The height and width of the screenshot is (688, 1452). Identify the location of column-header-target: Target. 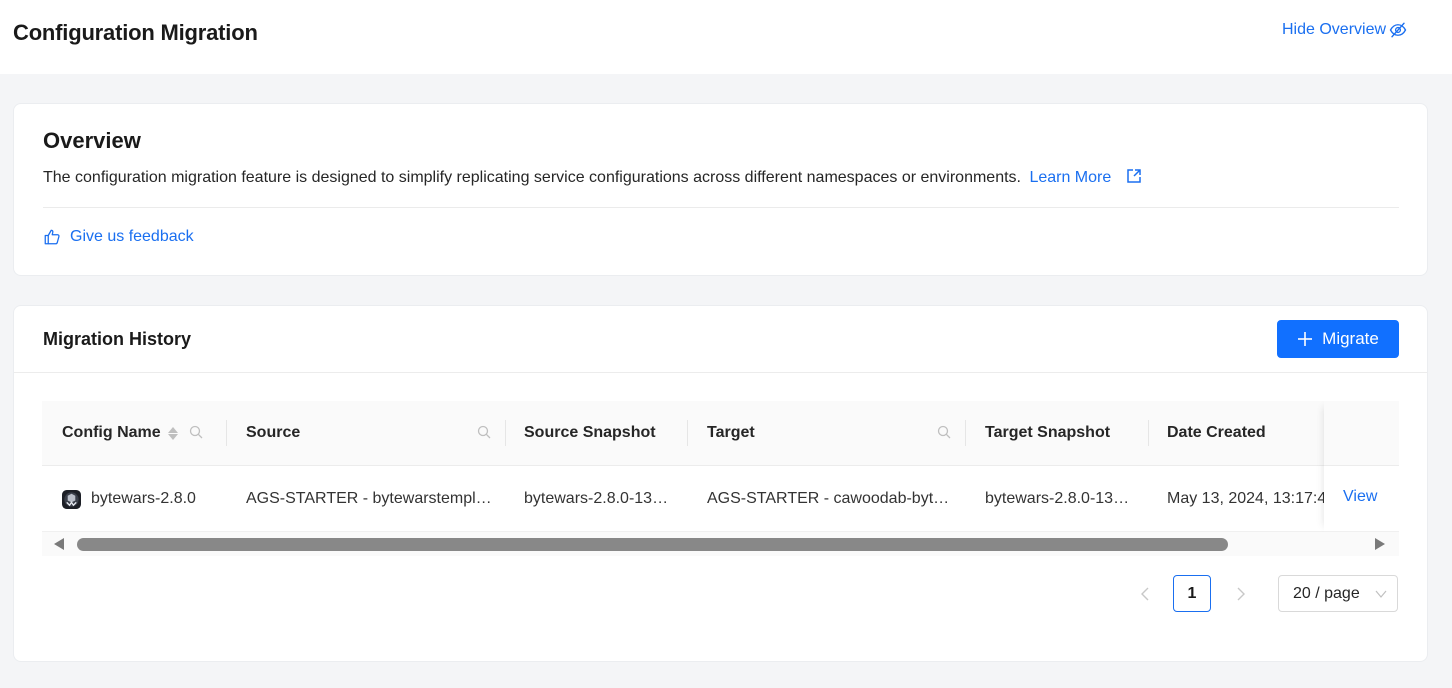
(731, 433).